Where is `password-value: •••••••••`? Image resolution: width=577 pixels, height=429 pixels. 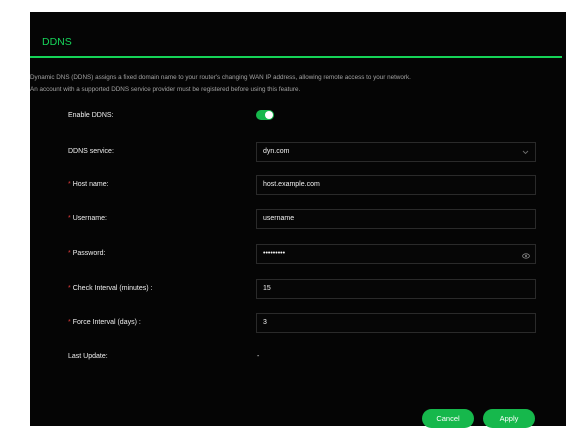
password-value: ••••••••• is located at coordinates (274, 253).